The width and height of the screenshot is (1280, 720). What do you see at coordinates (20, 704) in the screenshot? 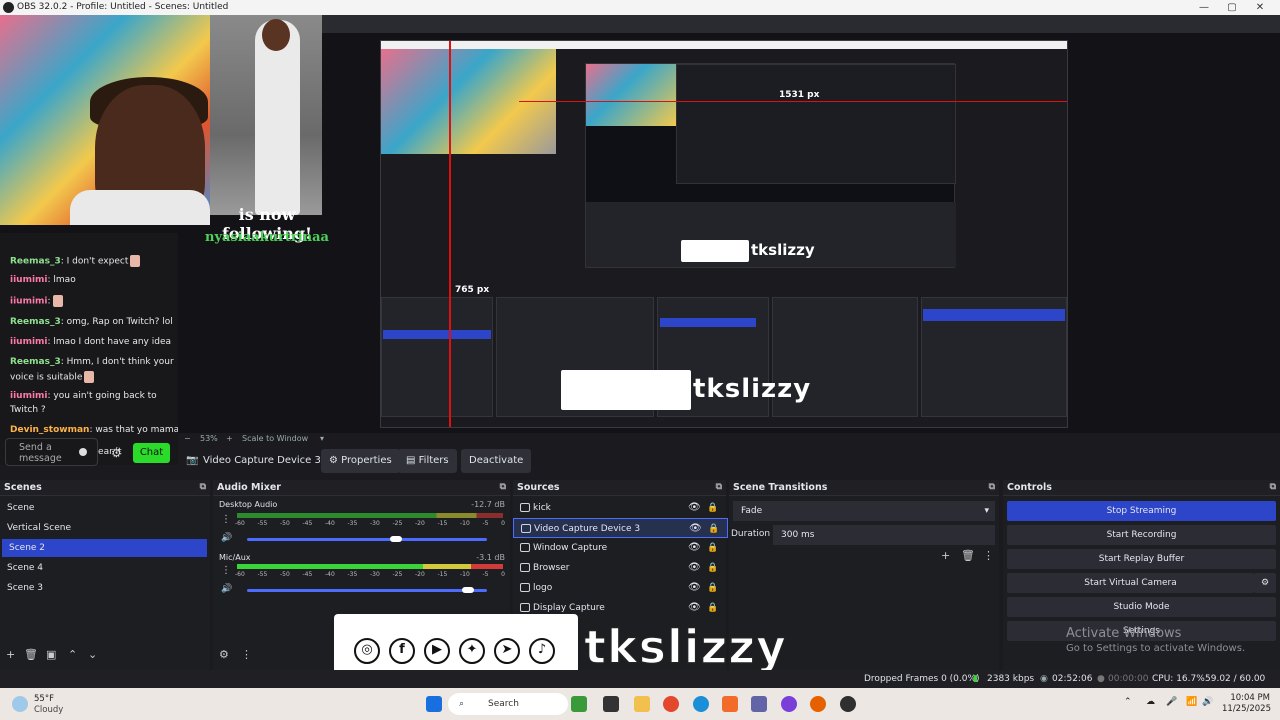
I see `weather-icon` at bounding box center [20, 704].